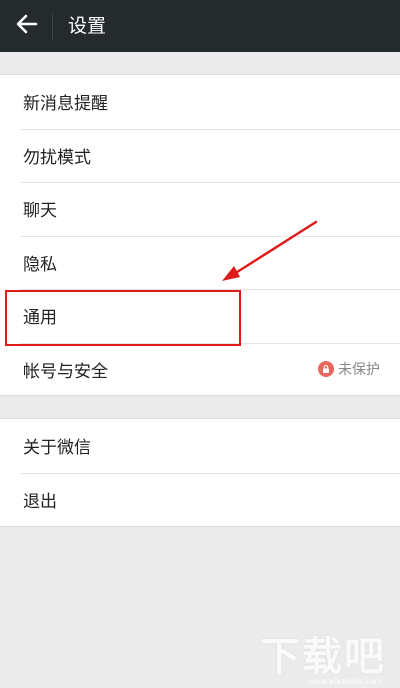 This screenshot has height=688, width=400. I want to click on settings-item-label: 关于微信, so click(57, 448).